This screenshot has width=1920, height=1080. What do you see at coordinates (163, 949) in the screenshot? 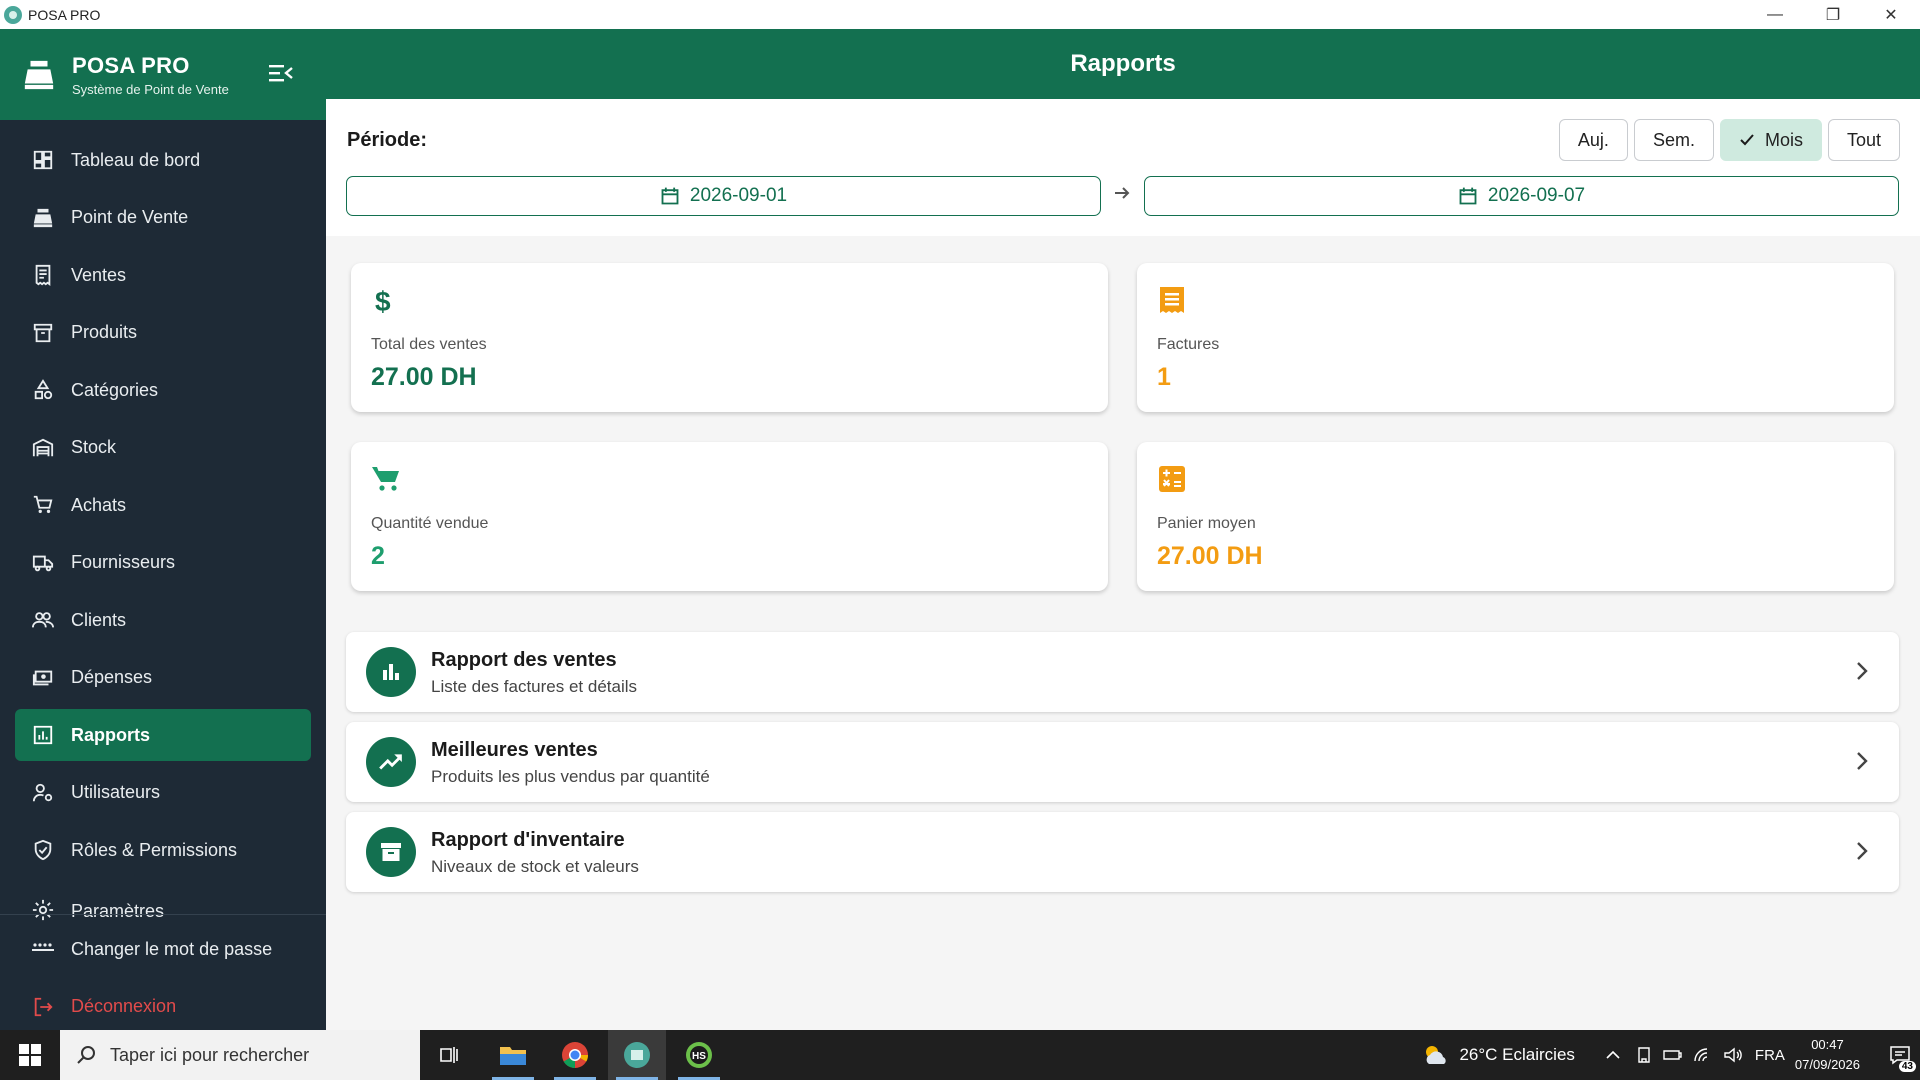
I see `change-password-button: Changer le mot de passe` at bounding box center [163, 949].